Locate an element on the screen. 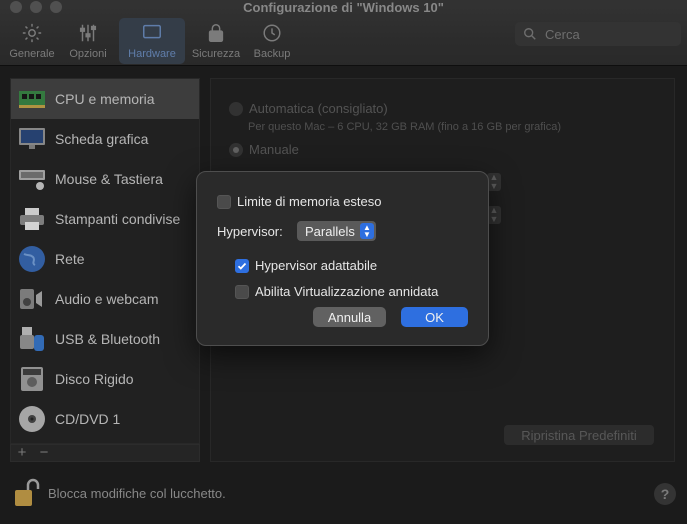 The width and height of the screenshot is (687, 524). hypervisor-value: Parallels is located at coordinates (330, 231).